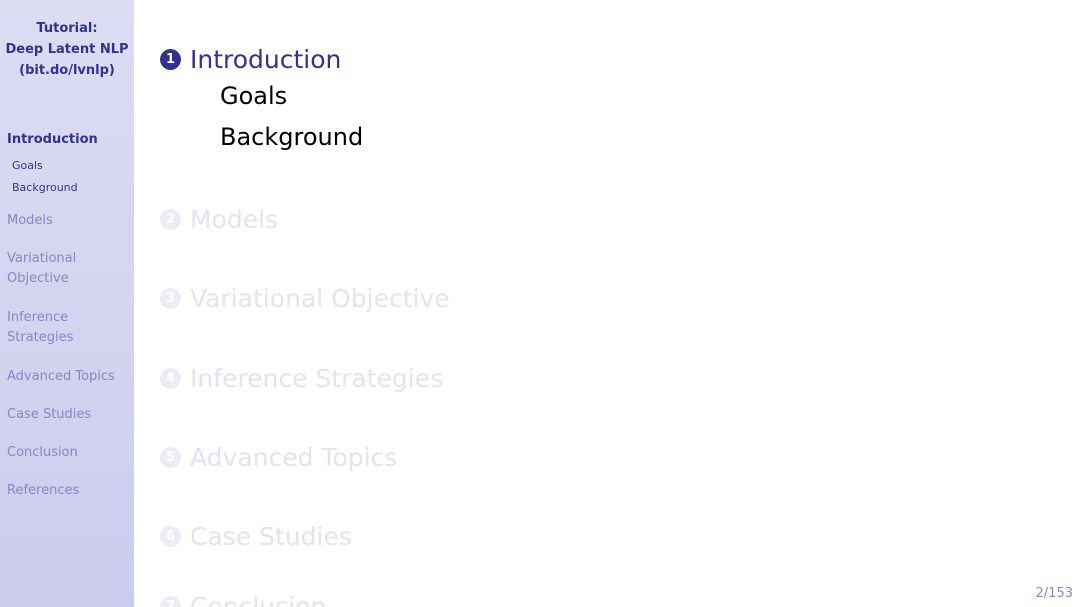 The image size is (1080, 607). I want to click on sidebar-item-label-line: Inference, so click(38, 317).